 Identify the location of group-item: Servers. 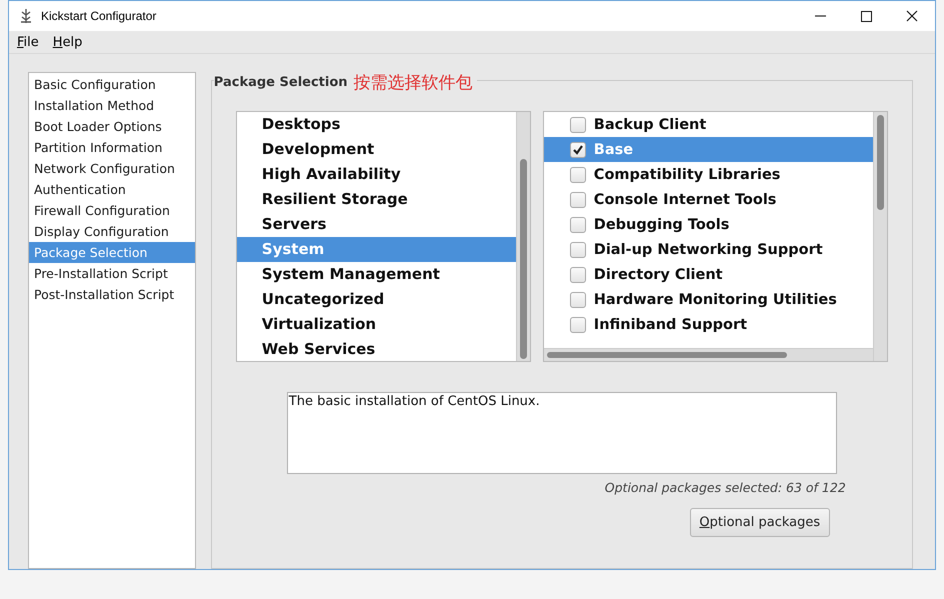
(376, 224).